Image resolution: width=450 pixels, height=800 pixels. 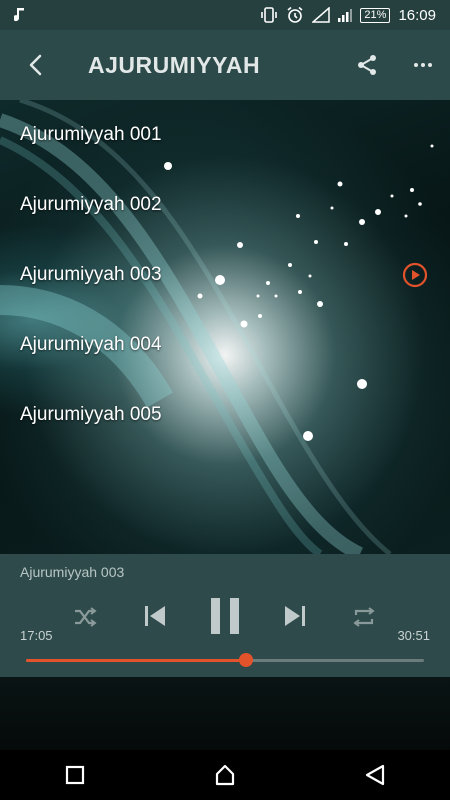 I want to click on track-label: Ajurumiyyah 003, so click(x=91, y=274).